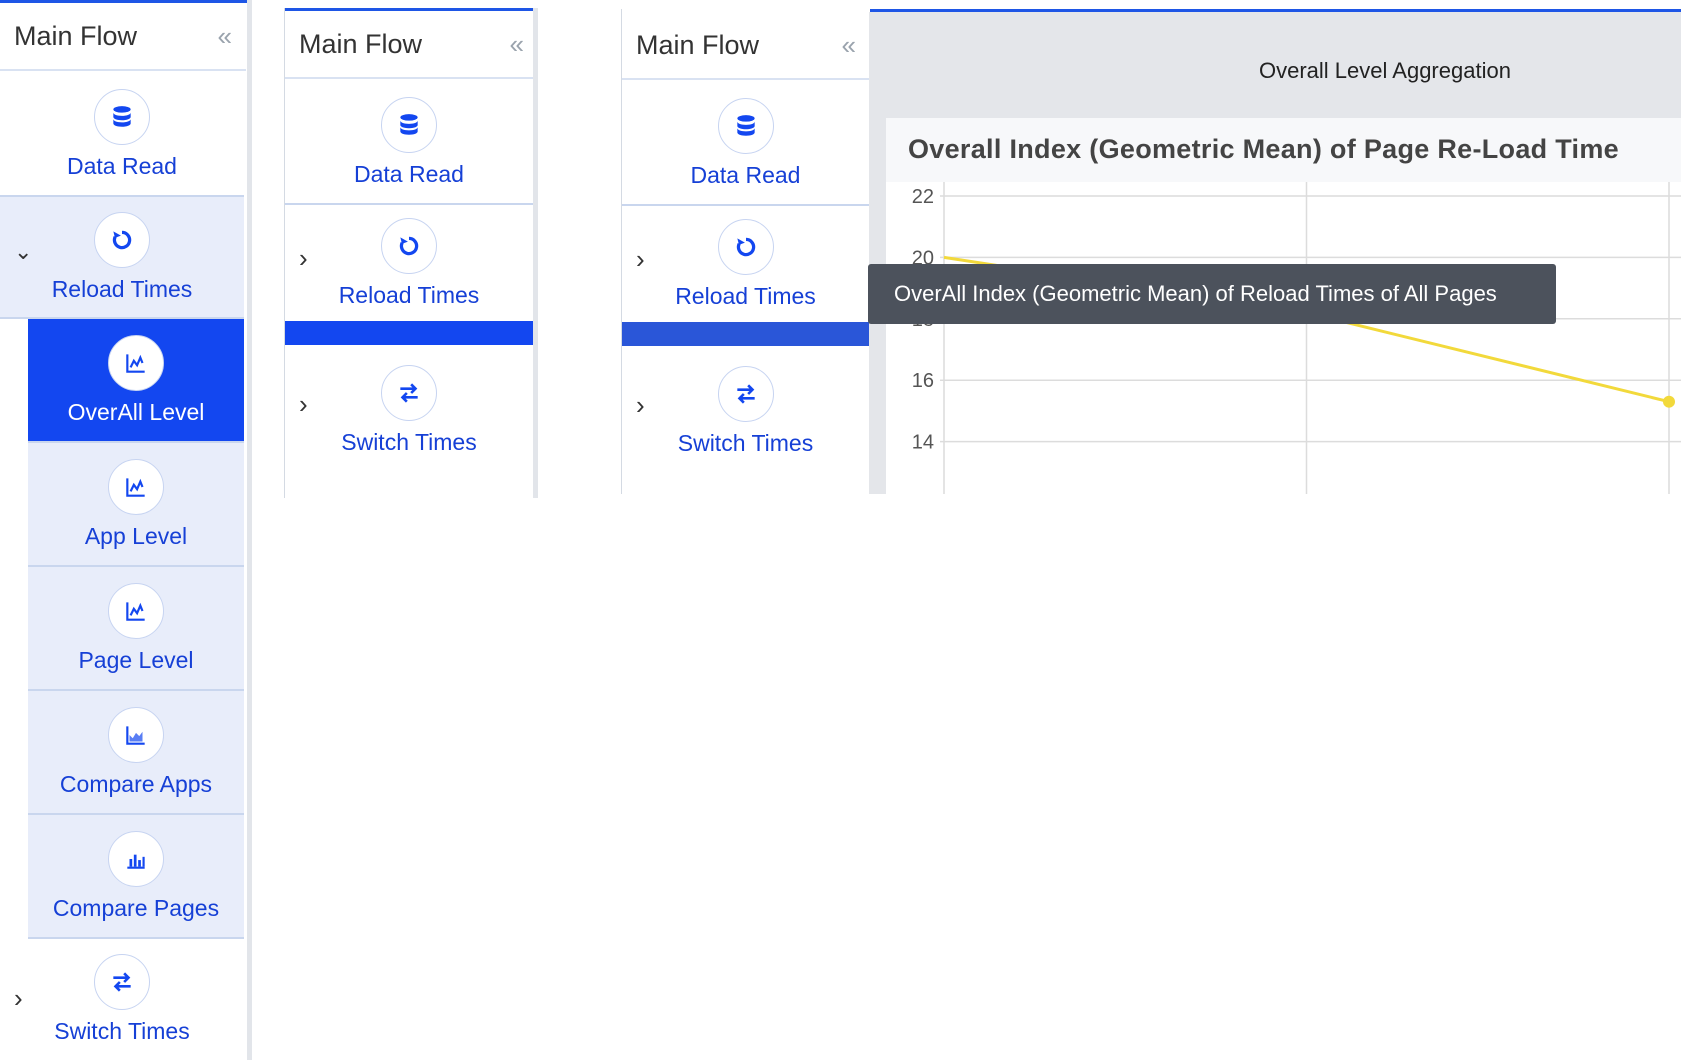 The height and width of the screenshot is (1060, 1686). I want to click on y-tick-label: 16, so click(923, 381).